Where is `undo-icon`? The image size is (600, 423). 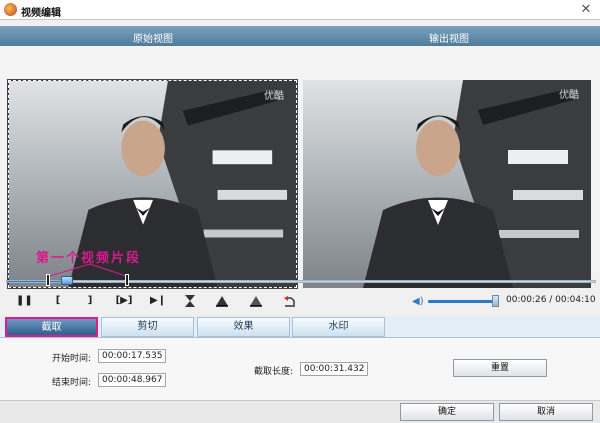 undo-icon is located at coordinates (290, 301).